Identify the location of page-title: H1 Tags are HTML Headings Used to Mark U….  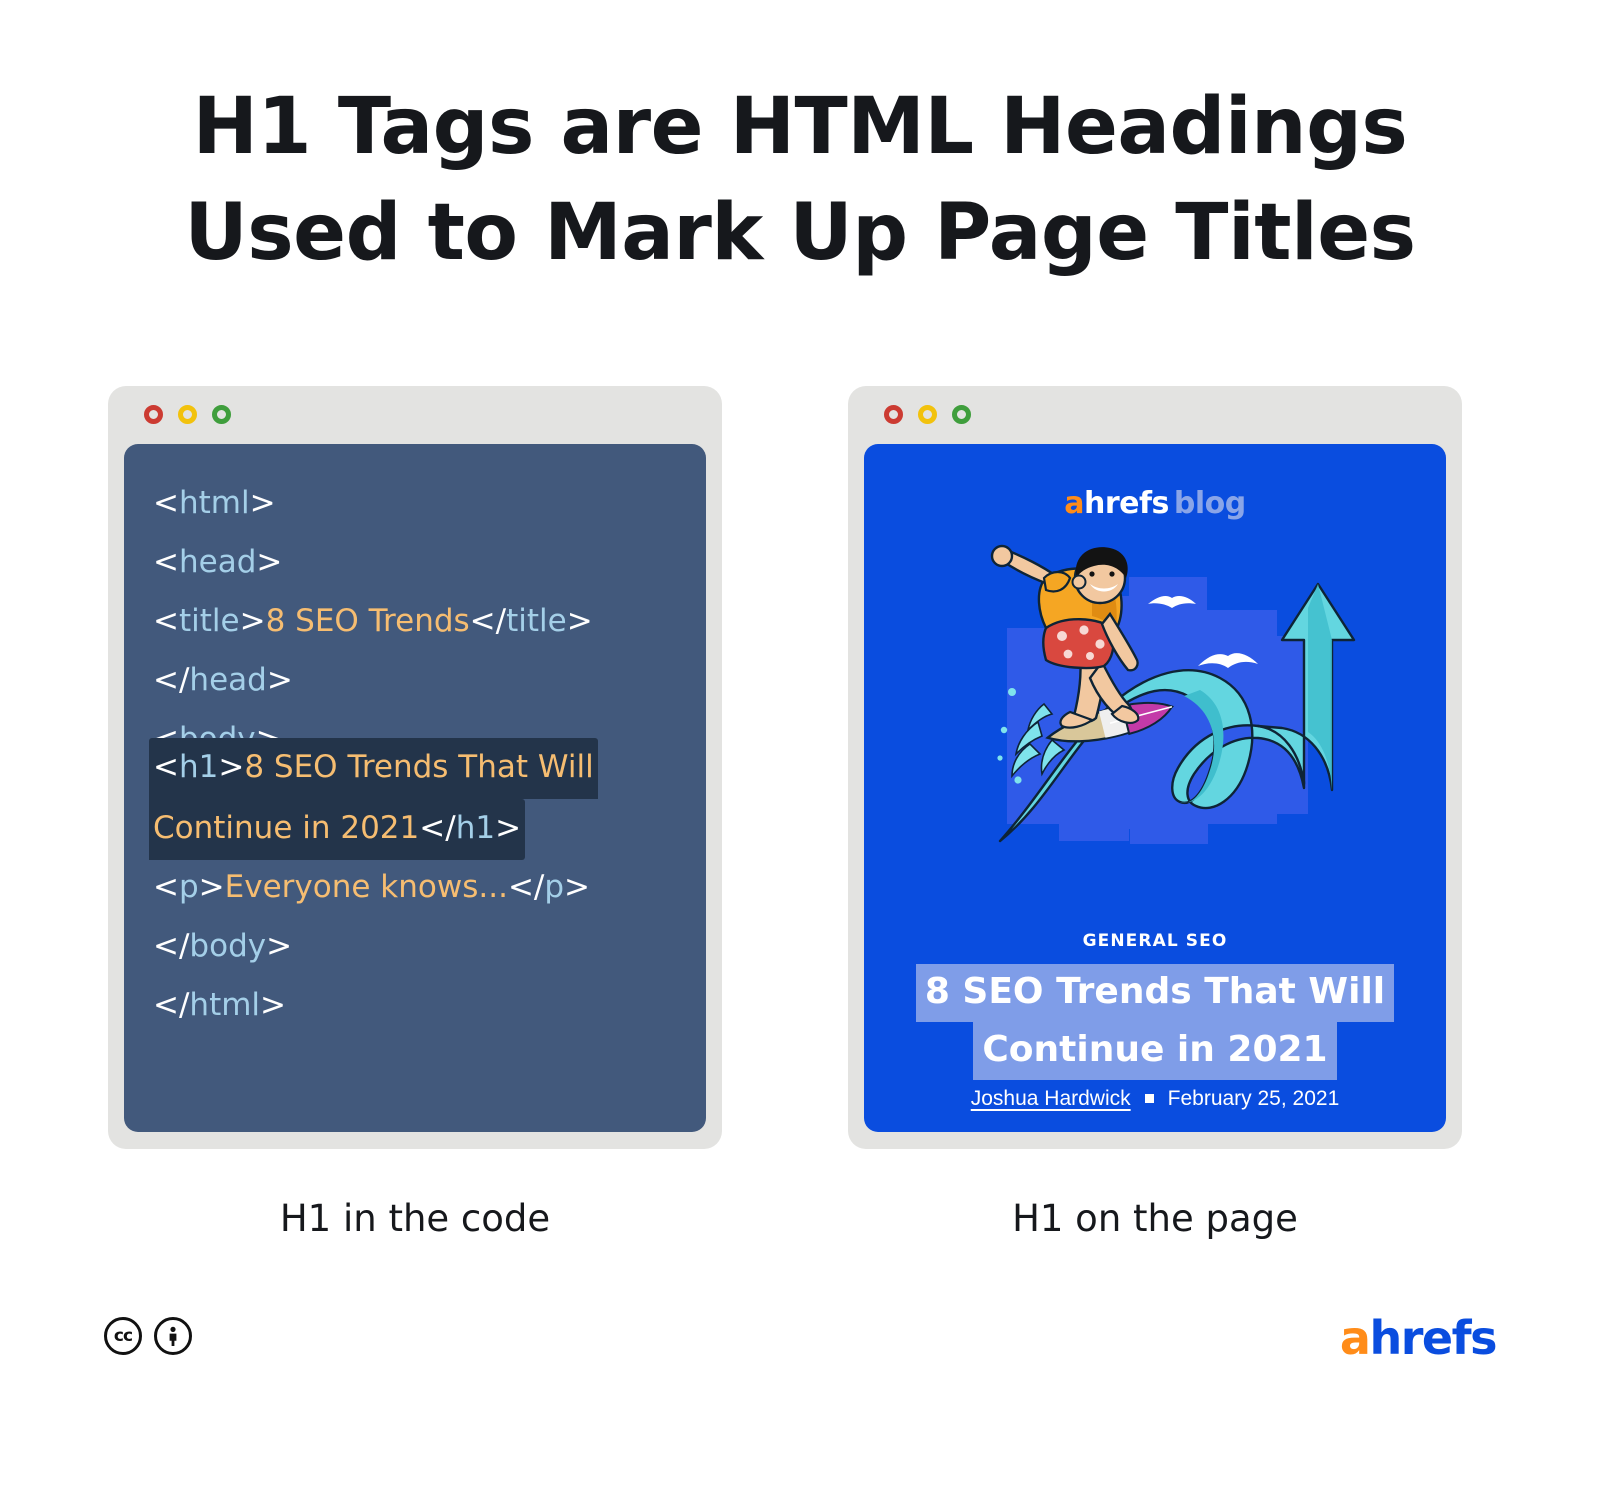
(800, 180).